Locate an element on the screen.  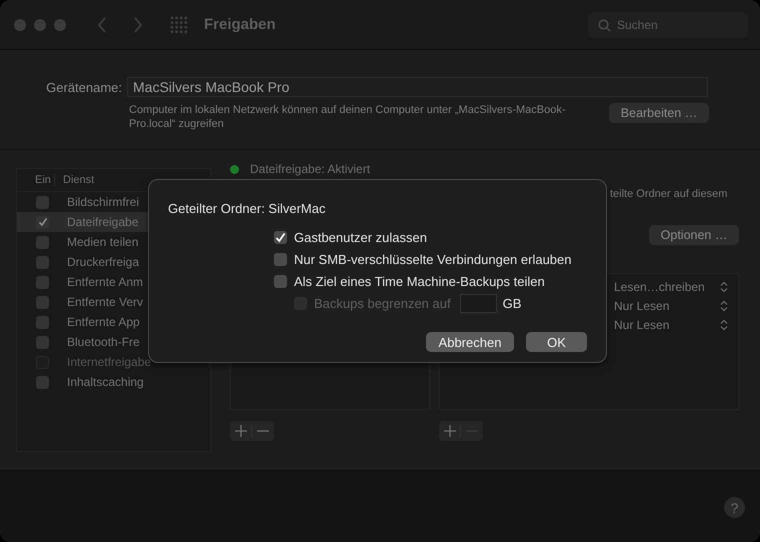
zoom-button is located at coordinates (60, 24).